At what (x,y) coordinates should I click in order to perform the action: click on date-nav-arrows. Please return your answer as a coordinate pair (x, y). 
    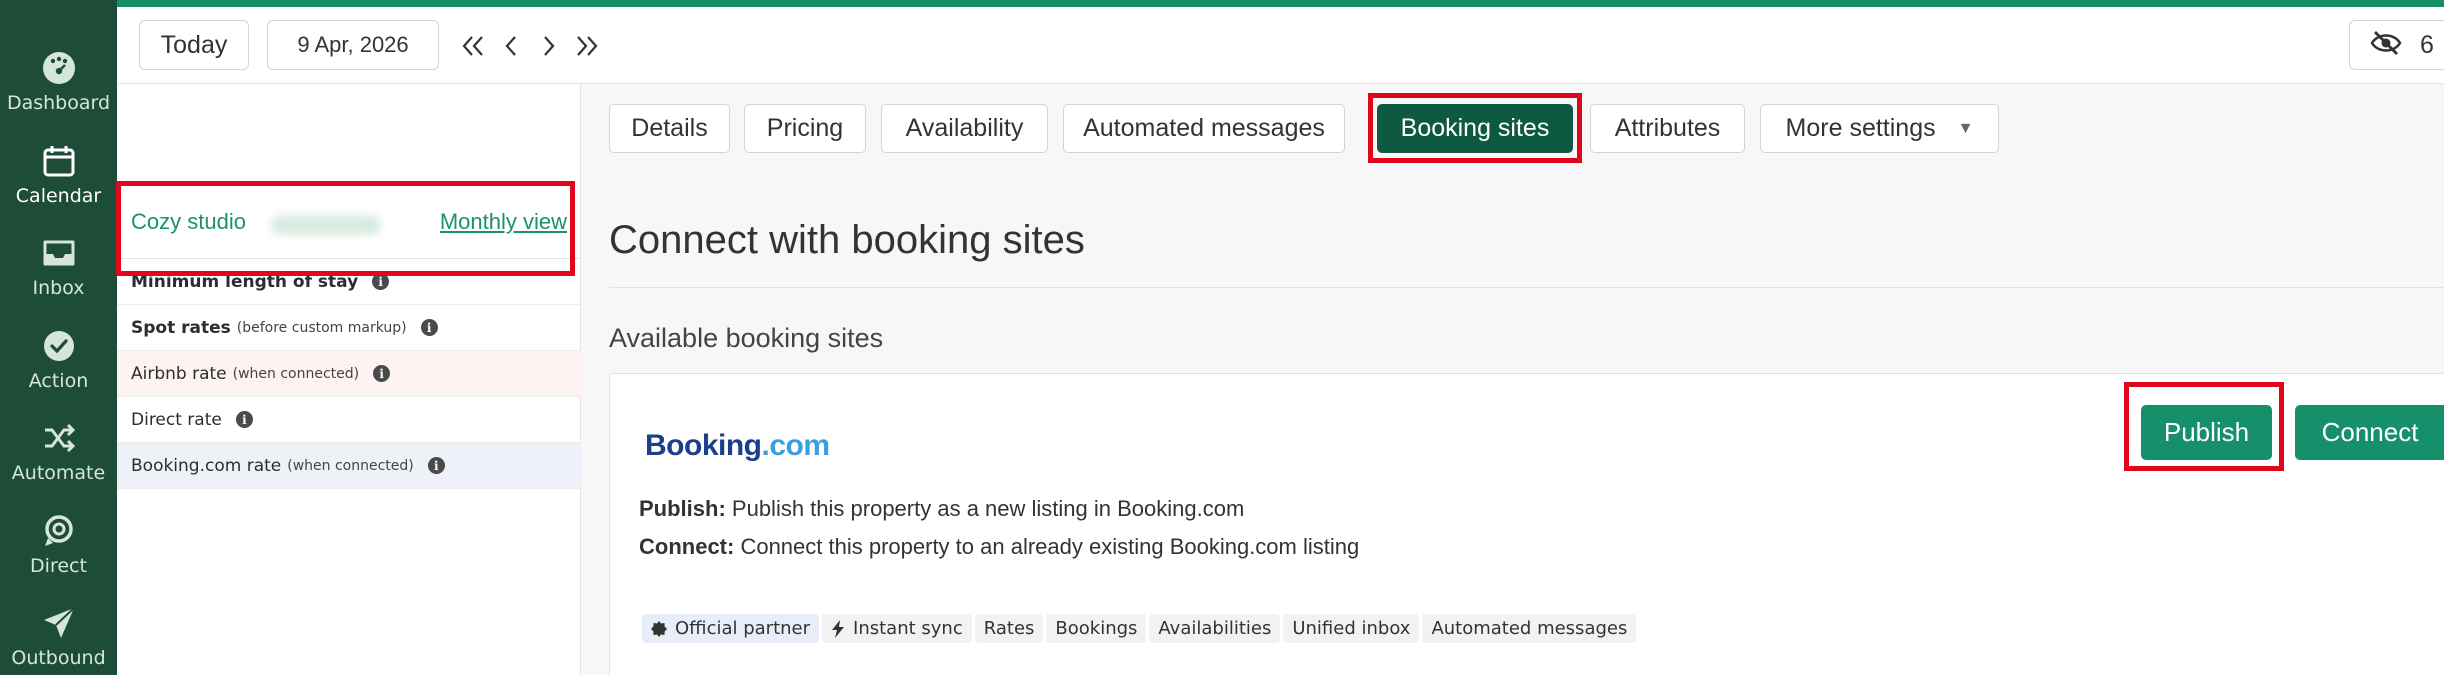
    Looking at the image, I should click on (530, 46).